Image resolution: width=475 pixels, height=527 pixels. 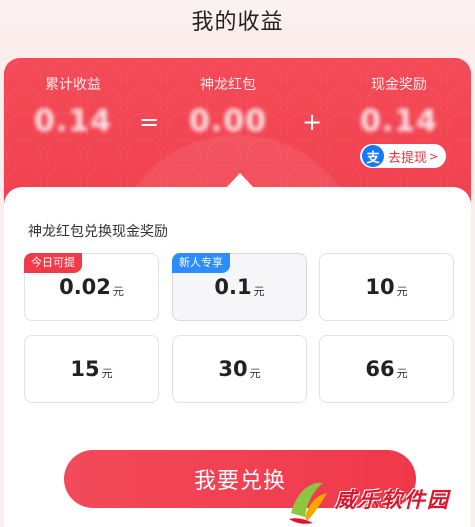 What do you see at coordinates (408, 158) in the screenshot?
I see `withdraw-label: 去提现` at bounding box center [408, 158].